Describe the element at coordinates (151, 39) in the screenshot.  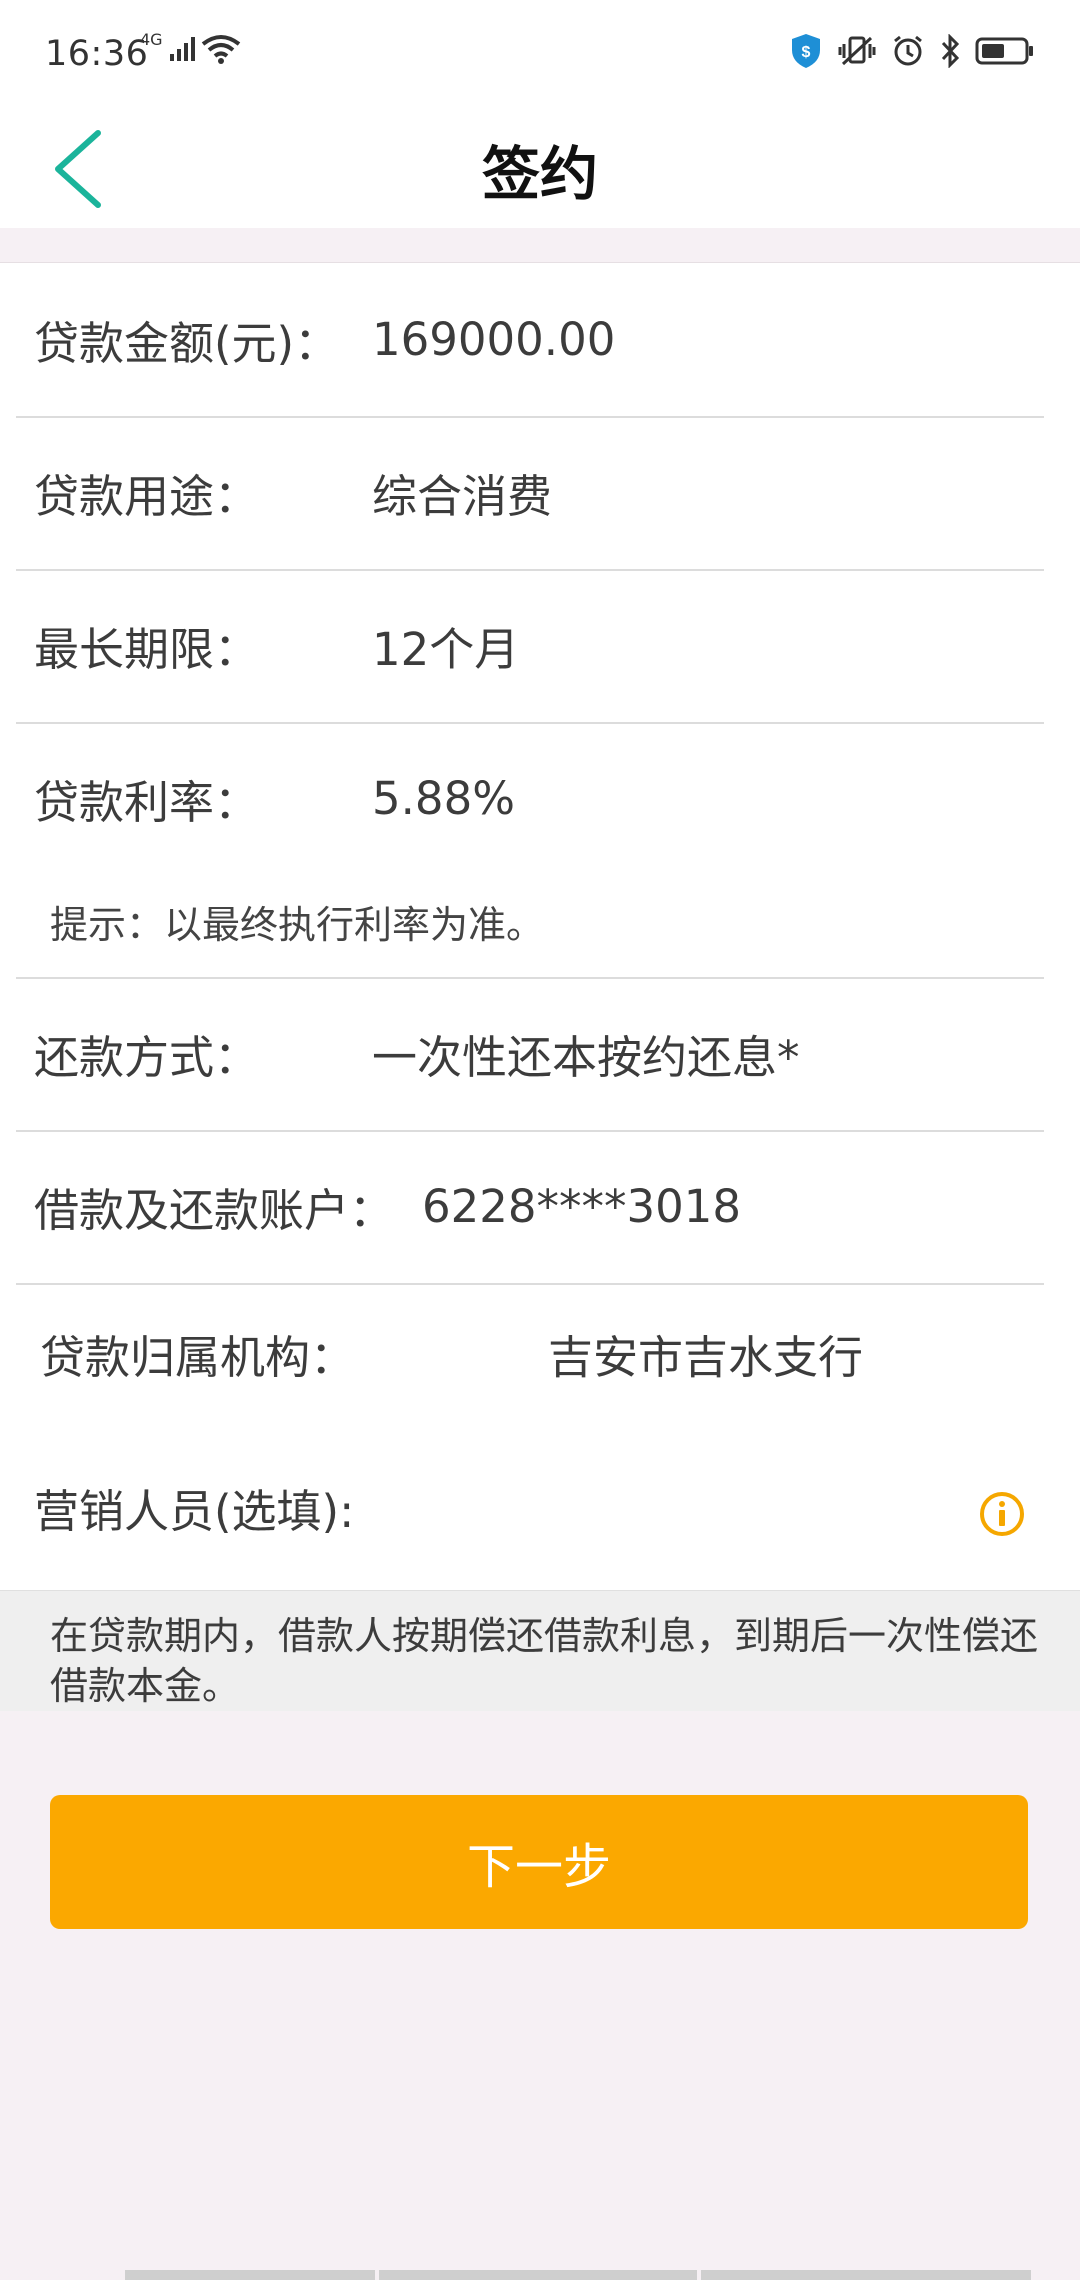
I see `network-type-label: 4G` at that location.